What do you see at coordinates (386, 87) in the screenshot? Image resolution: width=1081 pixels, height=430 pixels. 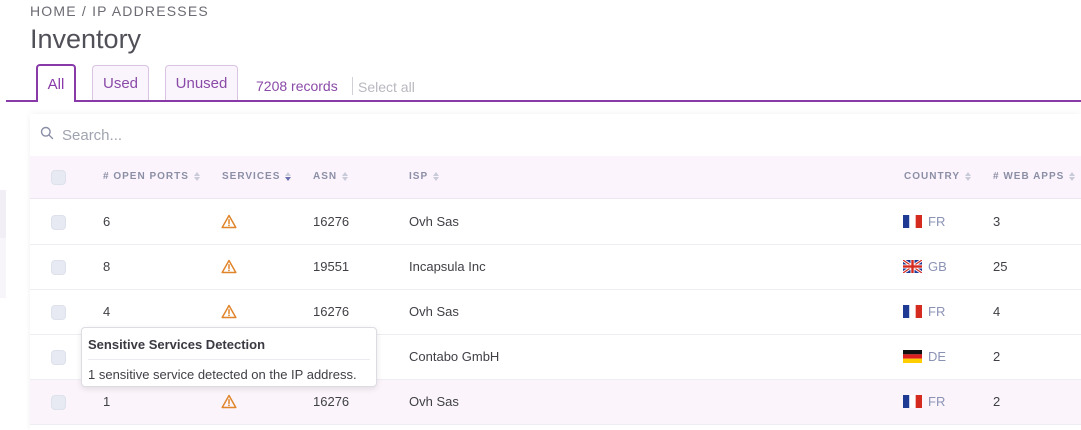 I see `select-all-link: Select all` at bounding box center [386, 87].